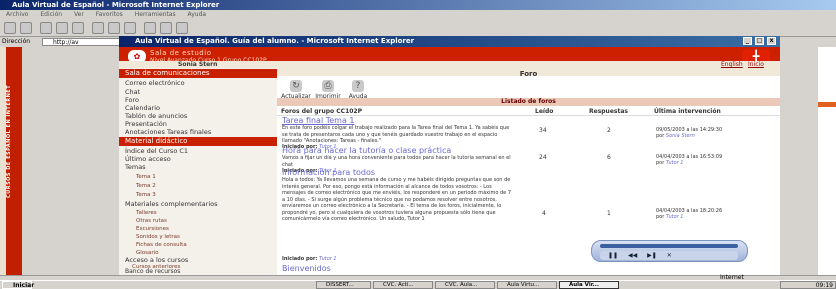 Image resolution: width=836 pixels, height=289 pixels. Describe the element at coordinates (418, 28) in the screenshot. I see `outer-toolbar` at that location.